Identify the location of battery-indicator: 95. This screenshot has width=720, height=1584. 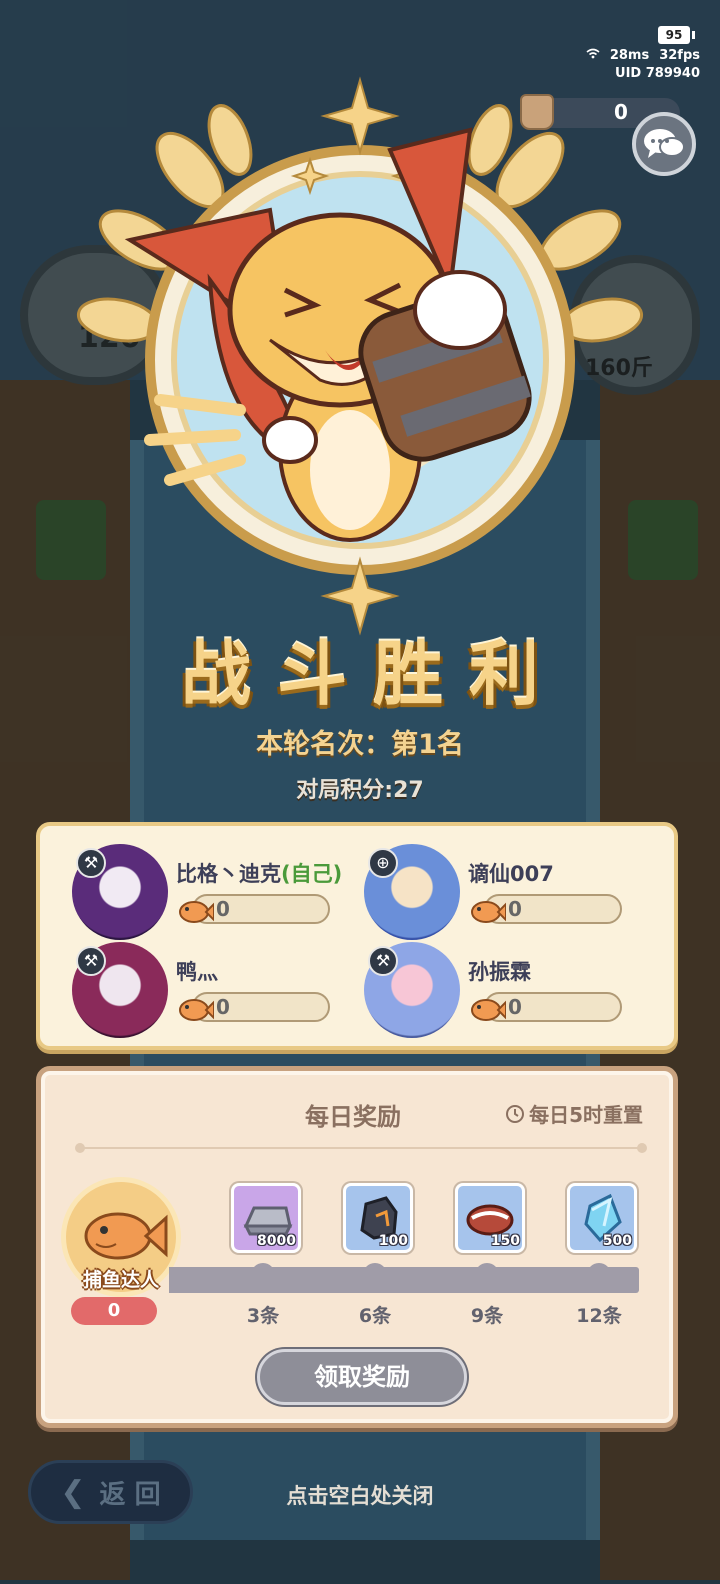
(676, 35).